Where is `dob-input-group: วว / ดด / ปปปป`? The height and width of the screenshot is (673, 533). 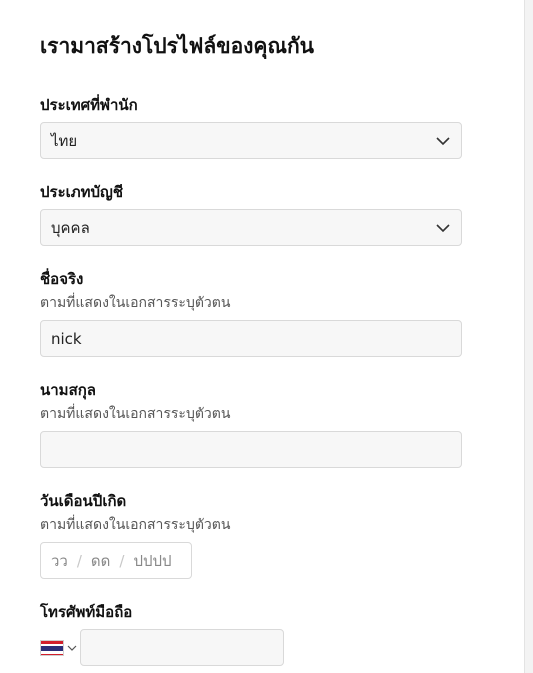
dob-input-group: วว / ดด / ปปปป is located at coordinates (116, 560).